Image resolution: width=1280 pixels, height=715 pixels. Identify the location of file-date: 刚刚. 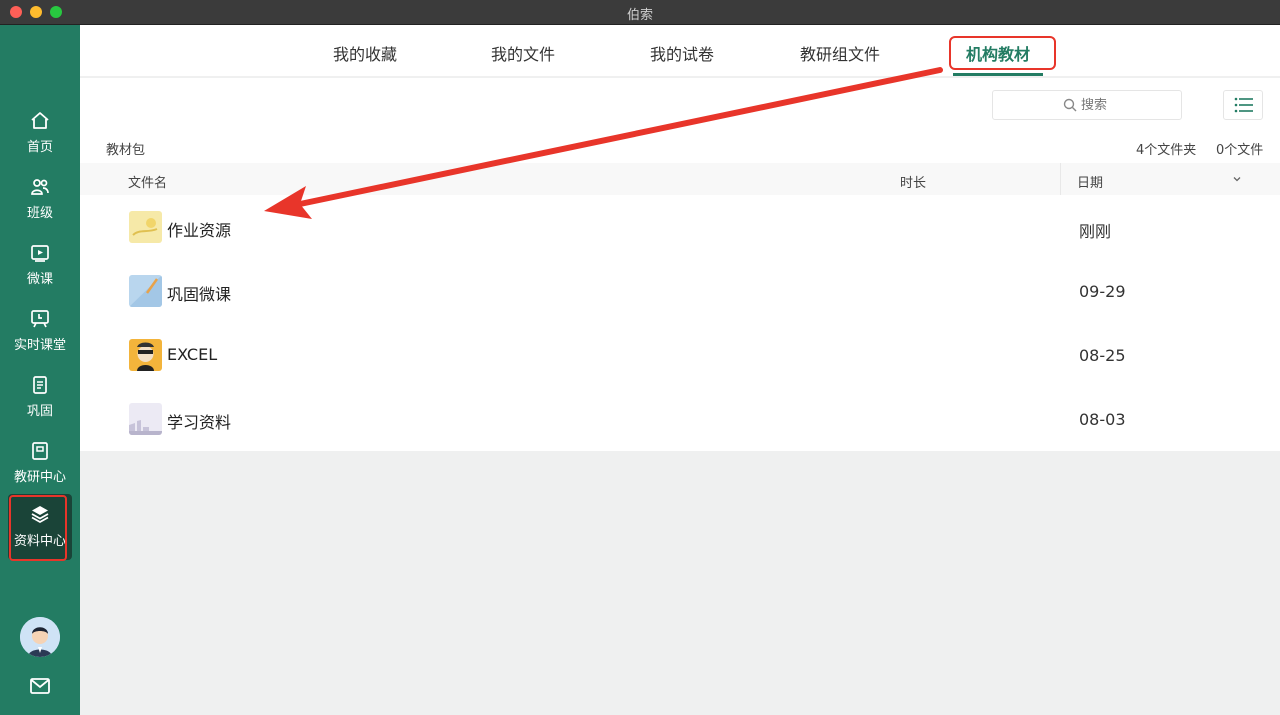
(1095, 231).